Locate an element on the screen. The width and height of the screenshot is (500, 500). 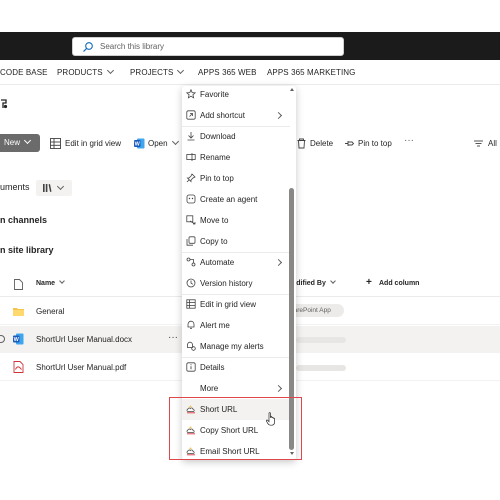
menu-item-label: Rename is located at coordinates (215, 157).